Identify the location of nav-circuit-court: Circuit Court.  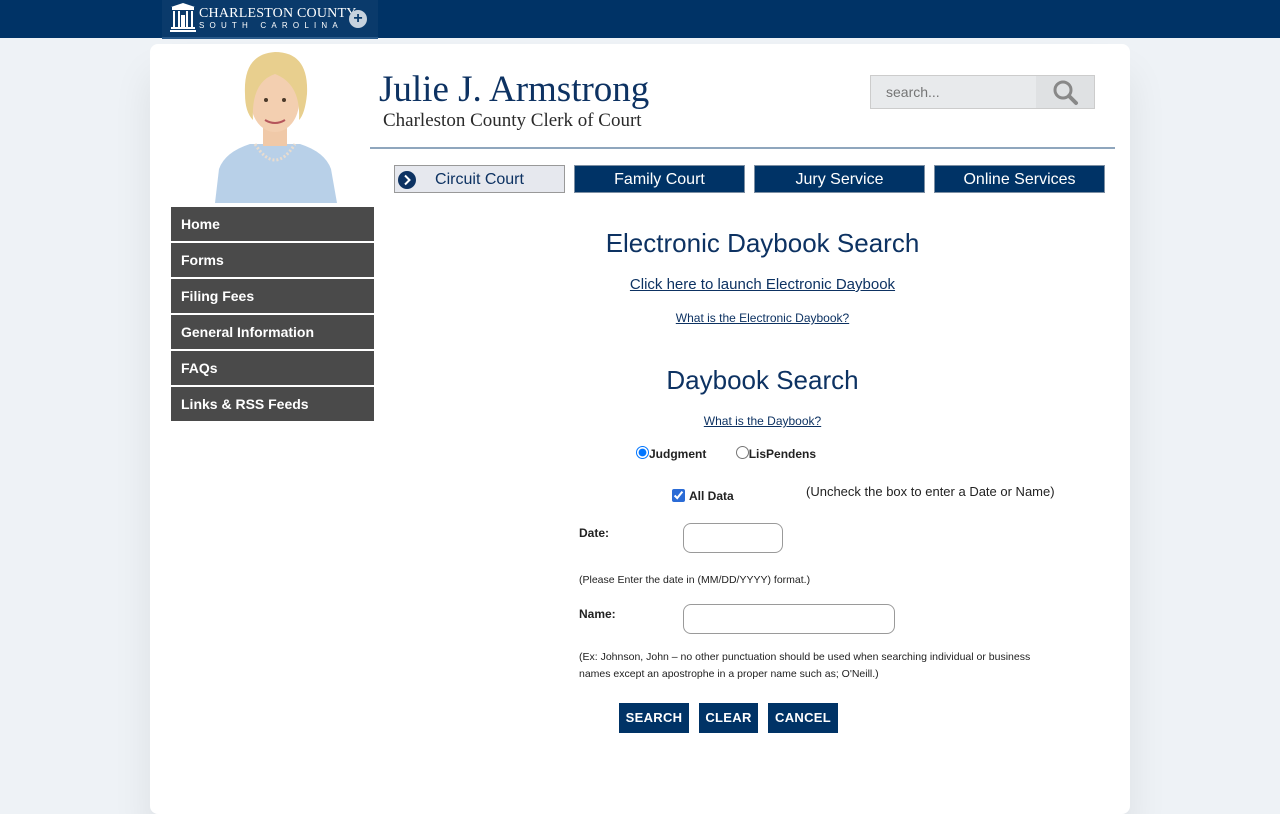
(479, 179).